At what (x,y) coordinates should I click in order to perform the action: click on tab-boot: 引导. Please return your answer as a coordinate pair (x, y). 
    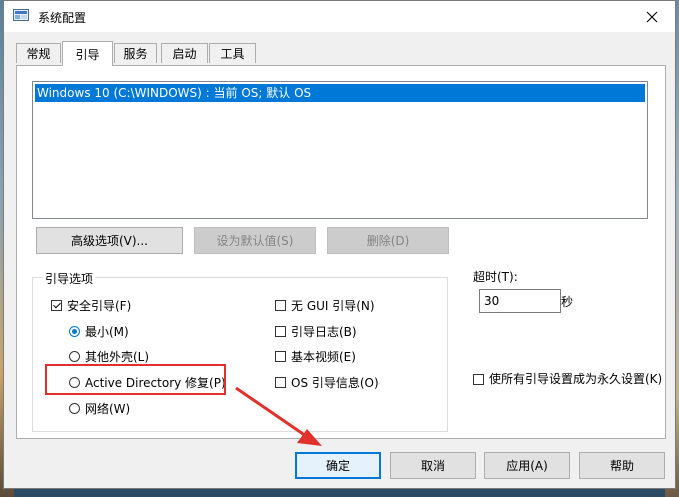
    Looking at the image, I should click on (87, 53).